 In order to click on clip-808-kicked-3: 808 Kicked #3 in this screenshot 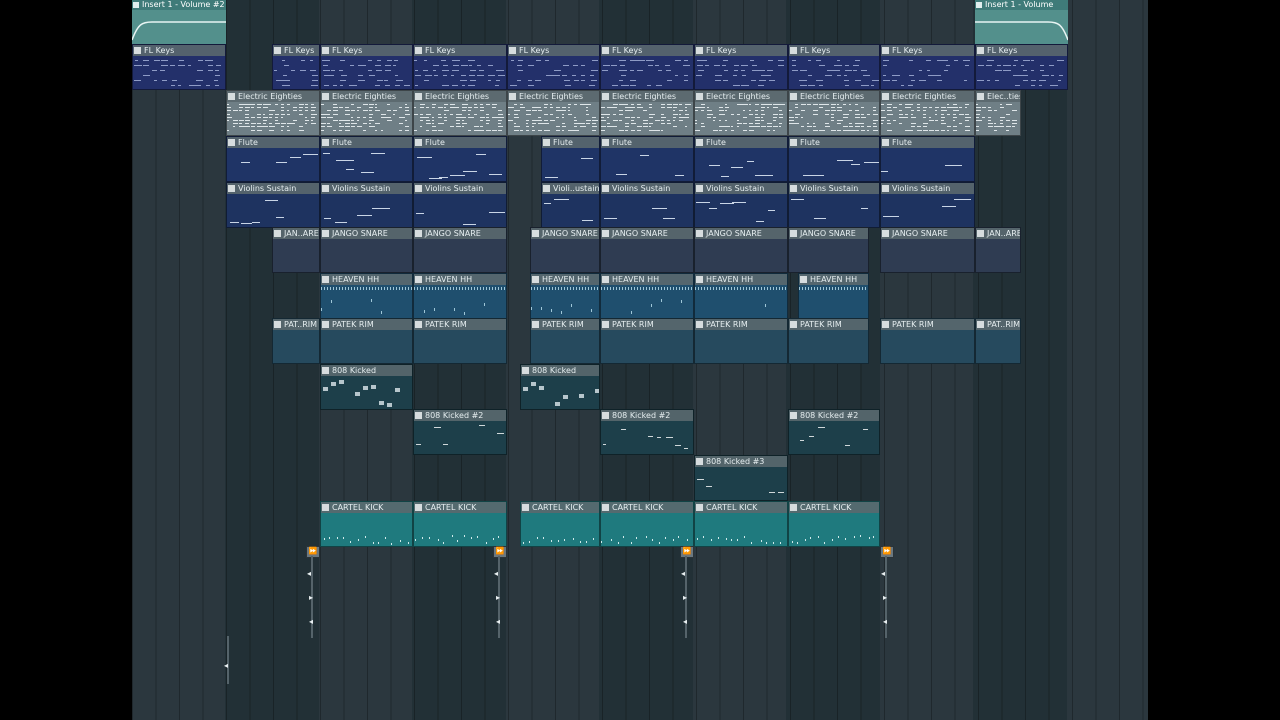, I will do `click(741, 478)`.